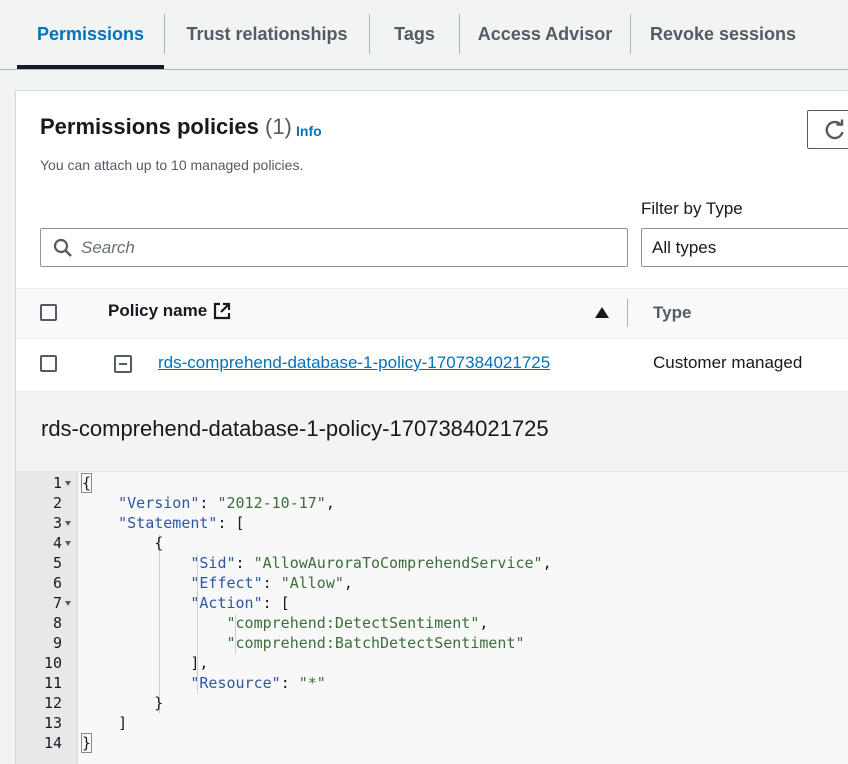 Image resolution: width=848 pixels, height=764 pixels. I want to click on line-number-gutter: 1 2 3 4 5 6 7 8 9 10 11 12 13 14, so click(47, 618).